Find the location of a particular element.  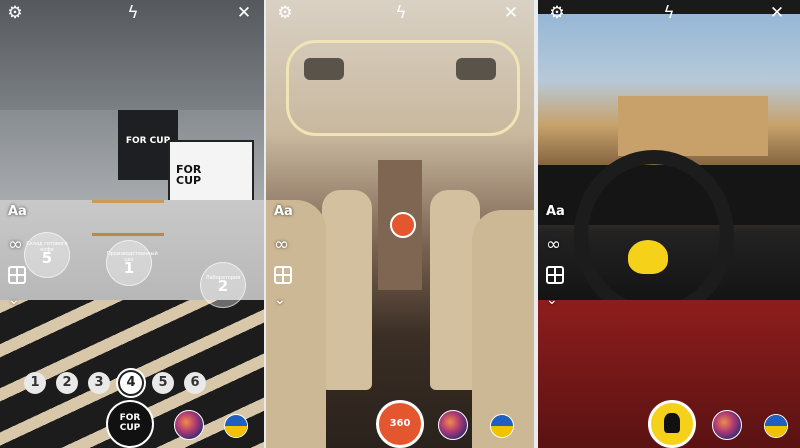

scene-3-button: 3 is located at coordinates (99, 383).